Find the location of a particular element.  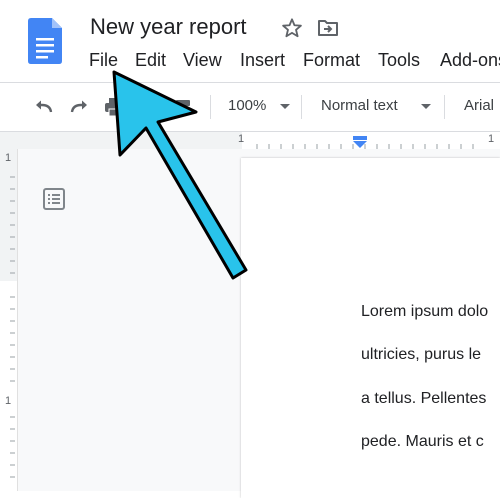

body-line: a tellus. Pellentes is located at coordinates (424, 398).